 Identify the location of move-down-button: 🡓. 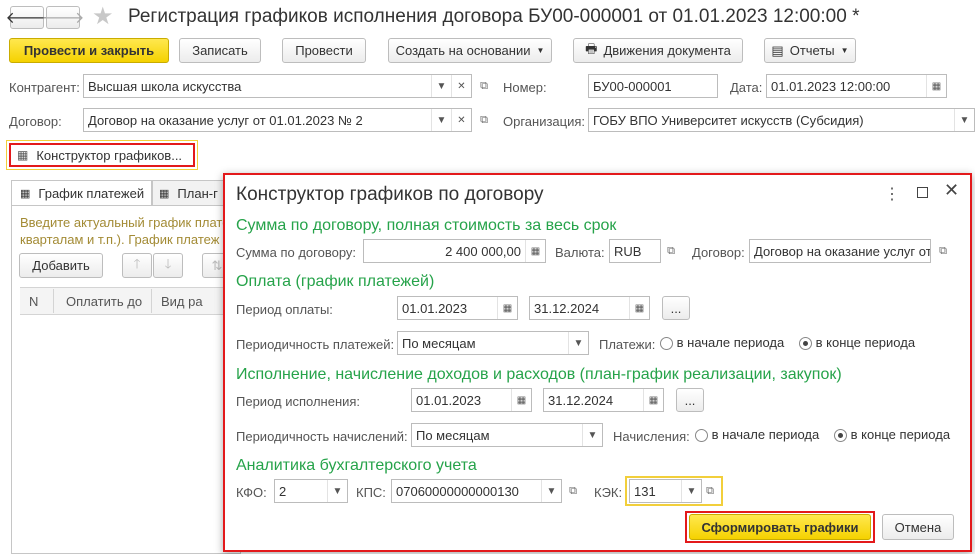
(168, 265).